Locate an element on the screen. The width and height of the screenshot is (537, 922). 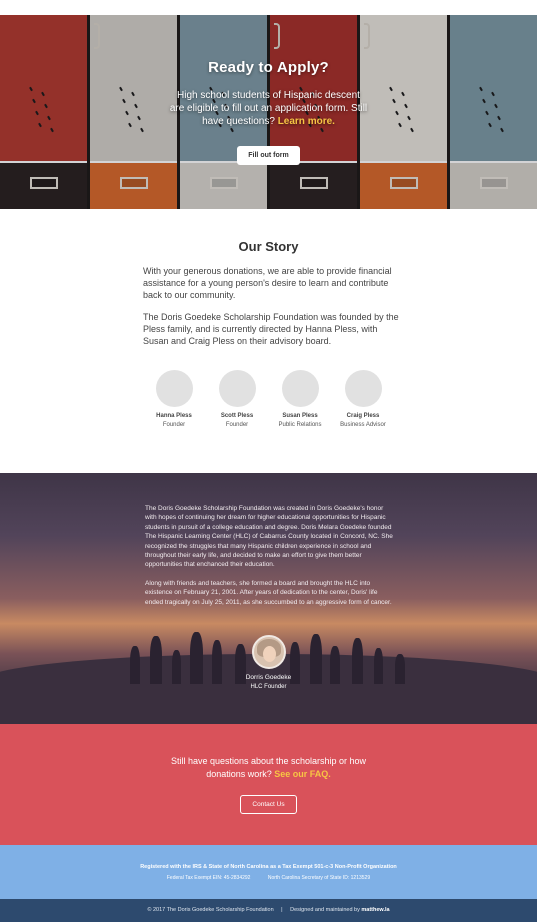
team-member: Craig Pless Business Advisor is located at coordinates (363, 400).